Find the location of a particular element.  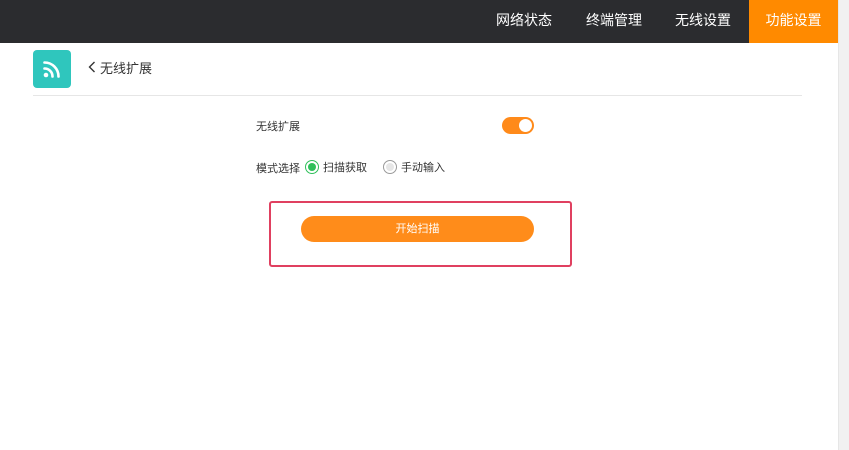

wireless-extension-label: 无线扩展 is located at coordinates (278, 126).